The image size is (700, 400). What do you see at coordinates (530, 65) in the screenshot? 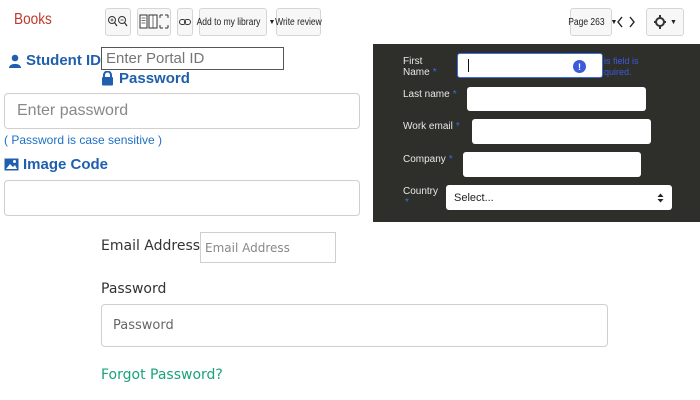
I see `first-name-input: !` at bounding box center [530, 65].